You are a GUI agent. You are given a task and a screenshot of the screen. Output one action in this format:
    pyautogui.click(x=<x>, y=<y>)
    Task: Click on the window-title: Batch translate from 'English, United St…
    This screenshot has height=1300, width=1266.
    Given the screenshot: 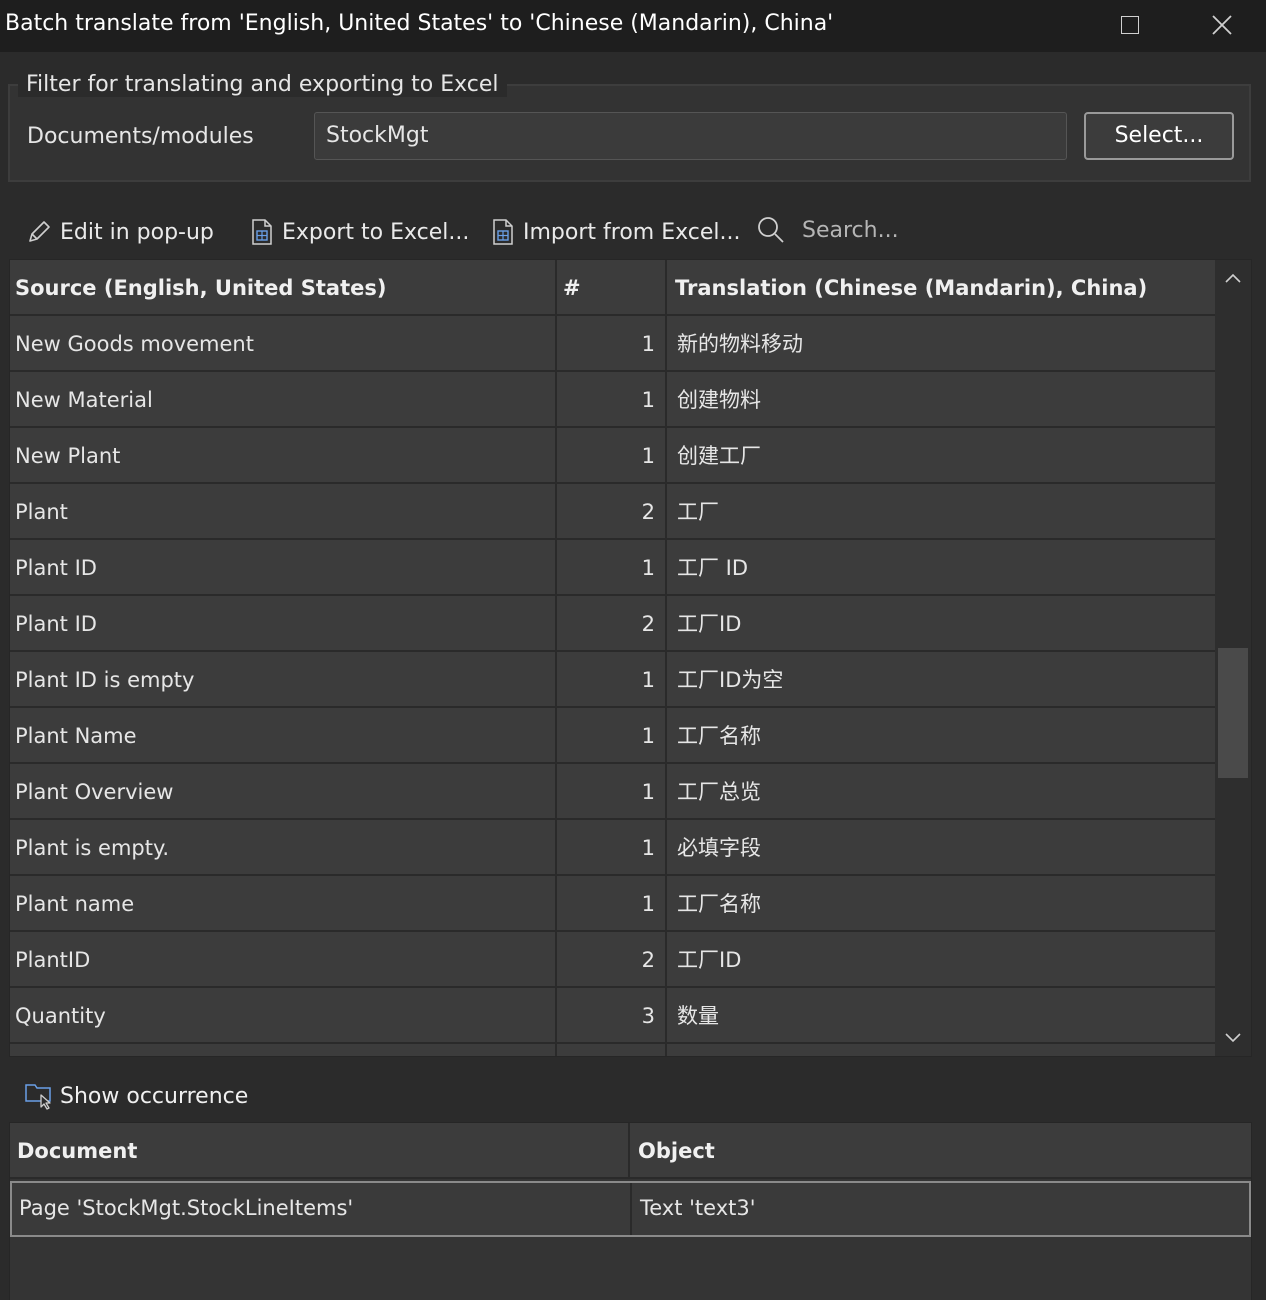 What is the action you would take?
    pyautogui.click(x=419, y=23)
    